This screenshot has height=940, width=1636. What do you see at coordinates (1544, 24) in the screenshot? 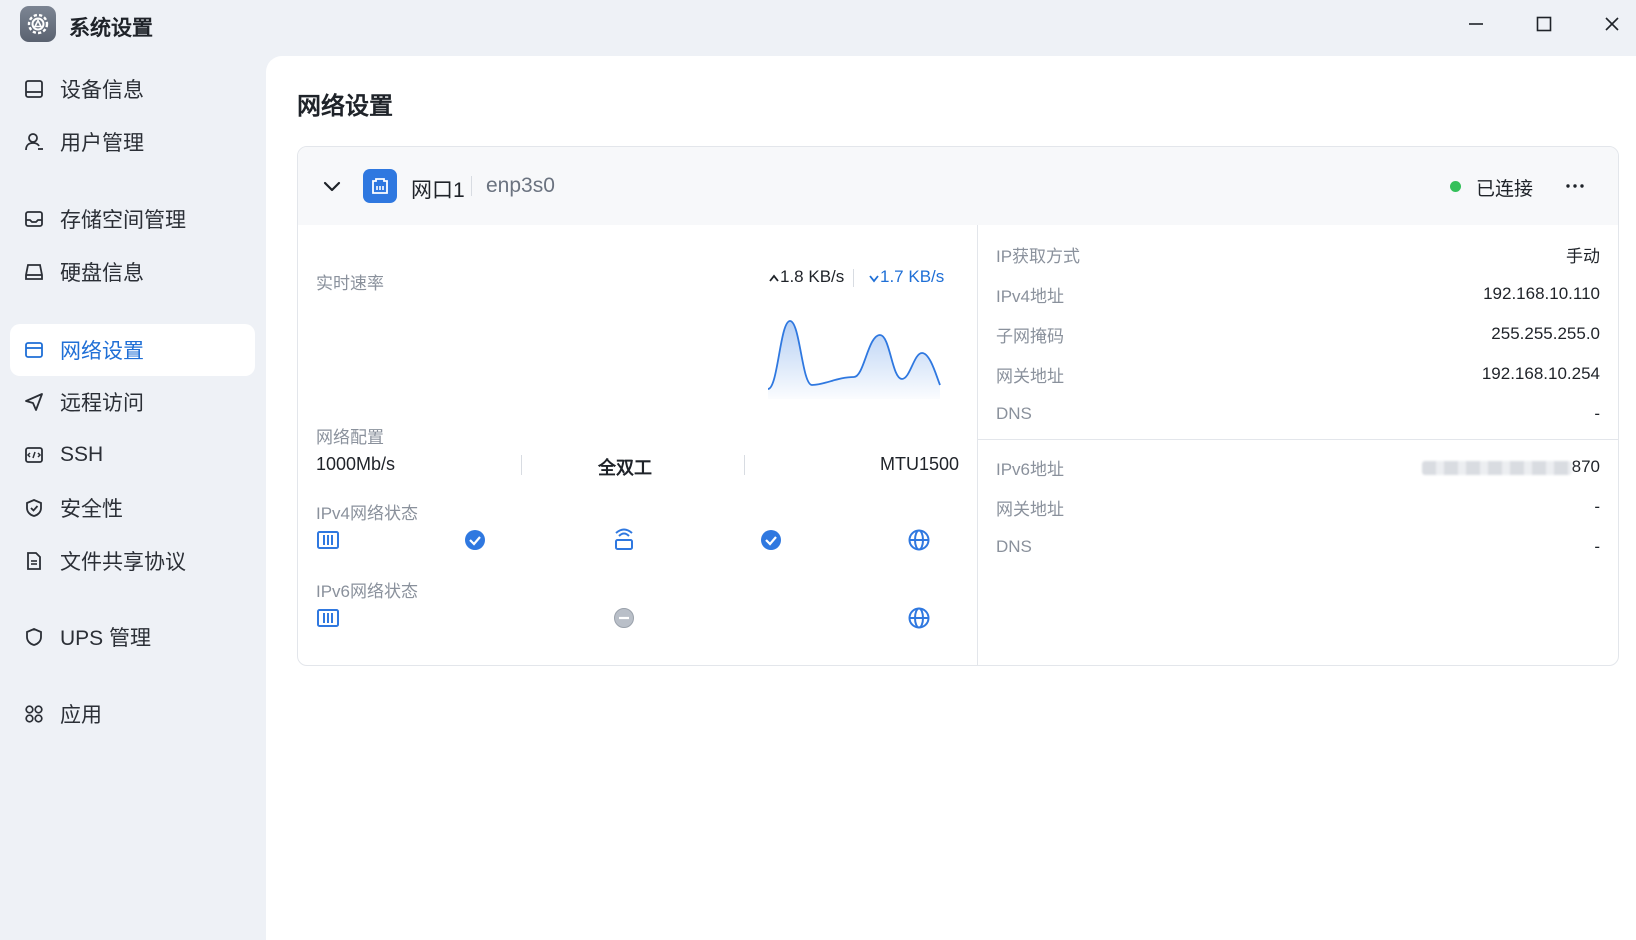
I see `maximize-button` at bounding box center [1544, 24].